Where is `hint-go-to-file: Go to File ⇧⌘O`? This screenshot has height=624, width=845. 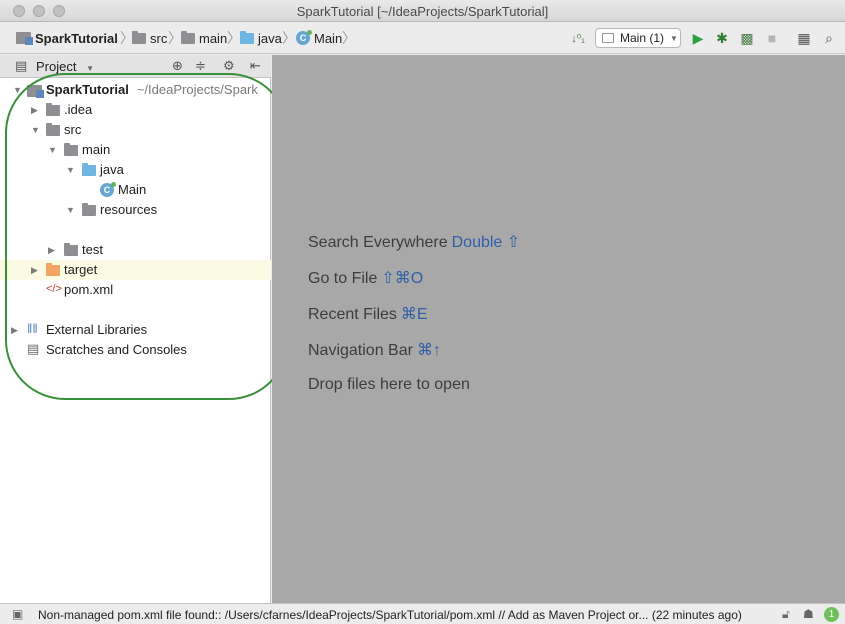
hint-go-to-file: Go to File ⇧⌘O is located at coordinates (366, 278).